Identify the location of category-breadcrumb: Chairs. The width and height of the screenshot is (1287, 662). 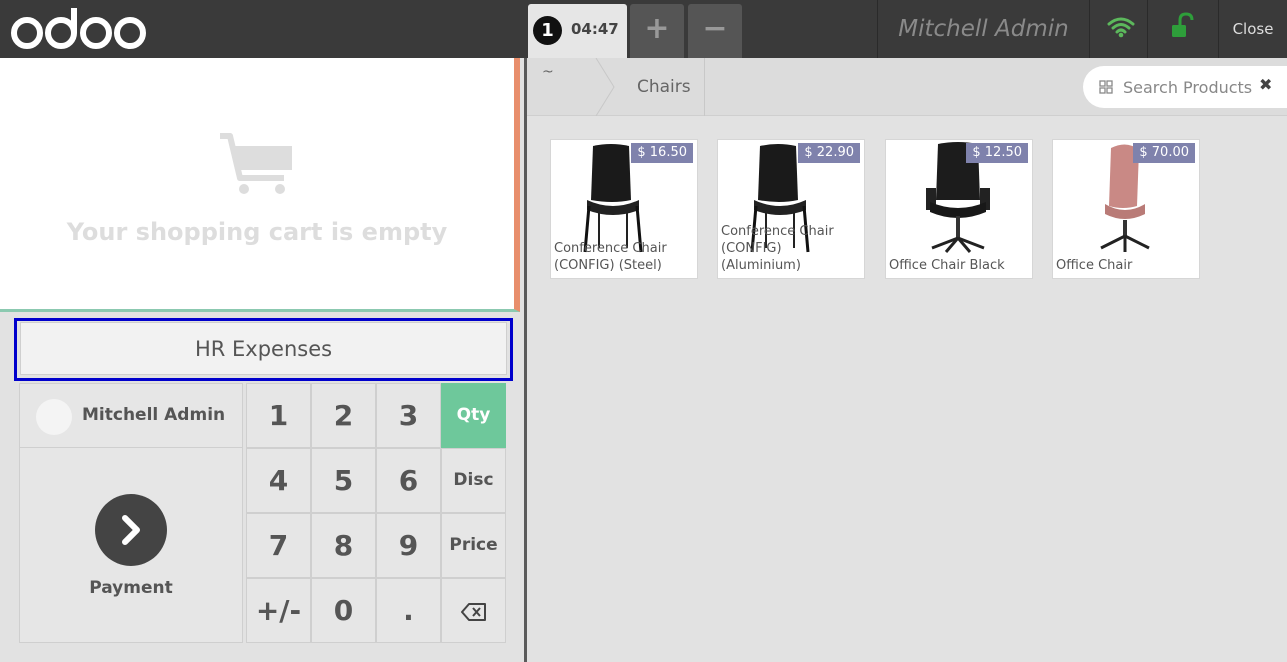
(664, 87).